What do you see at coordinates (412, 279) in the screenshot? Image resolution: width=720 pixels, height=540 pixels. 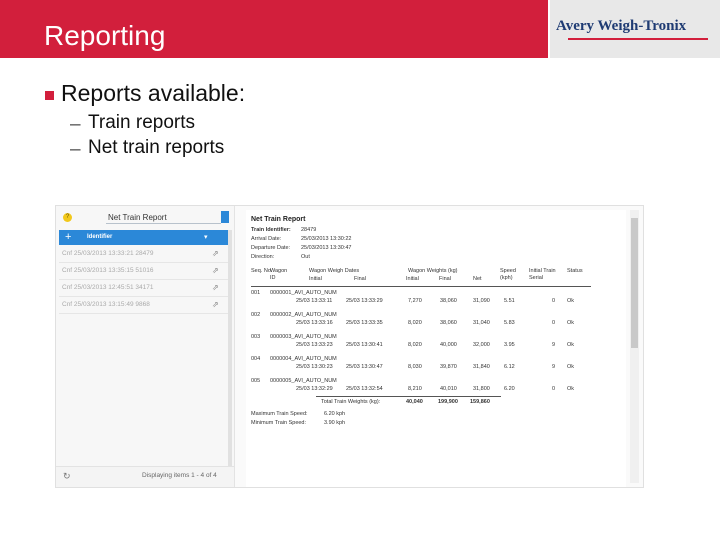 I see `col-header-weight-initial: Initial` at bounding box center [412, 279].